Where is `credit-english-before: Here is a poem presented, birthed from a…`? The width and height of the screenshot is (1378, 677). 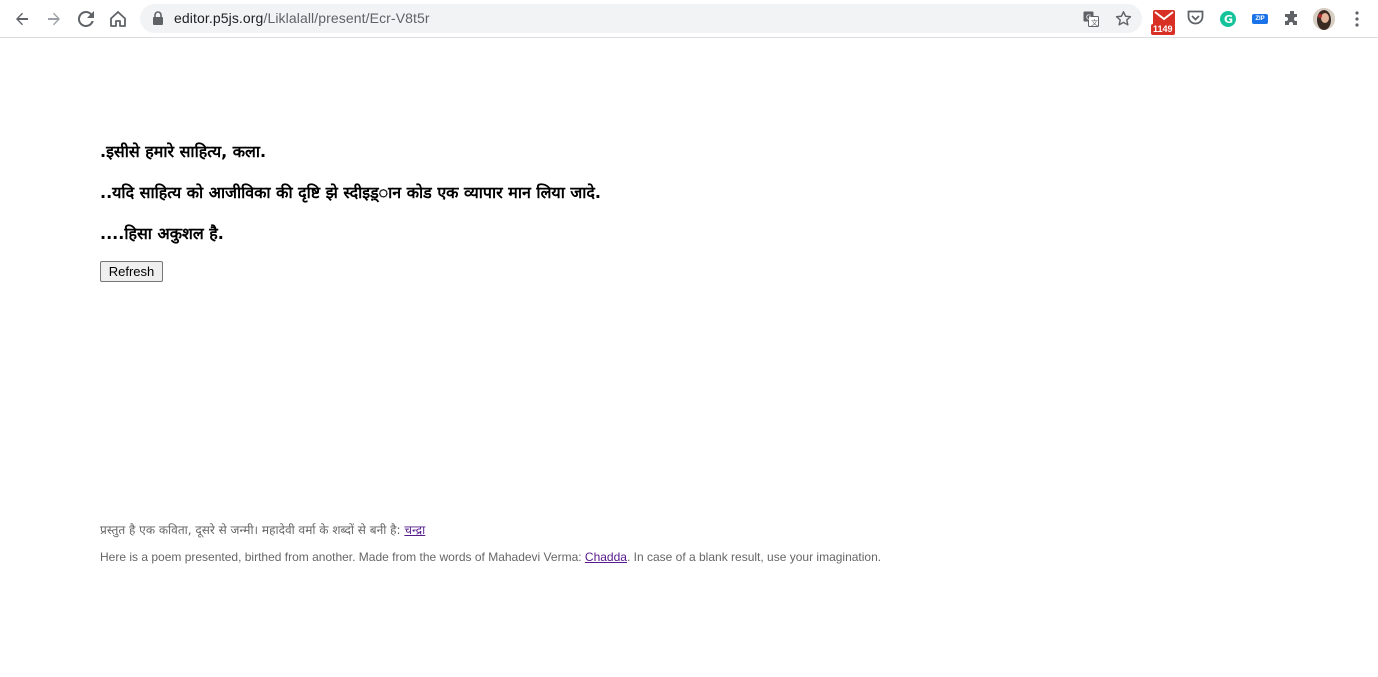 credit-english-before: Here is a poem presented, birthed from a… is located at coordinates (342, 557).